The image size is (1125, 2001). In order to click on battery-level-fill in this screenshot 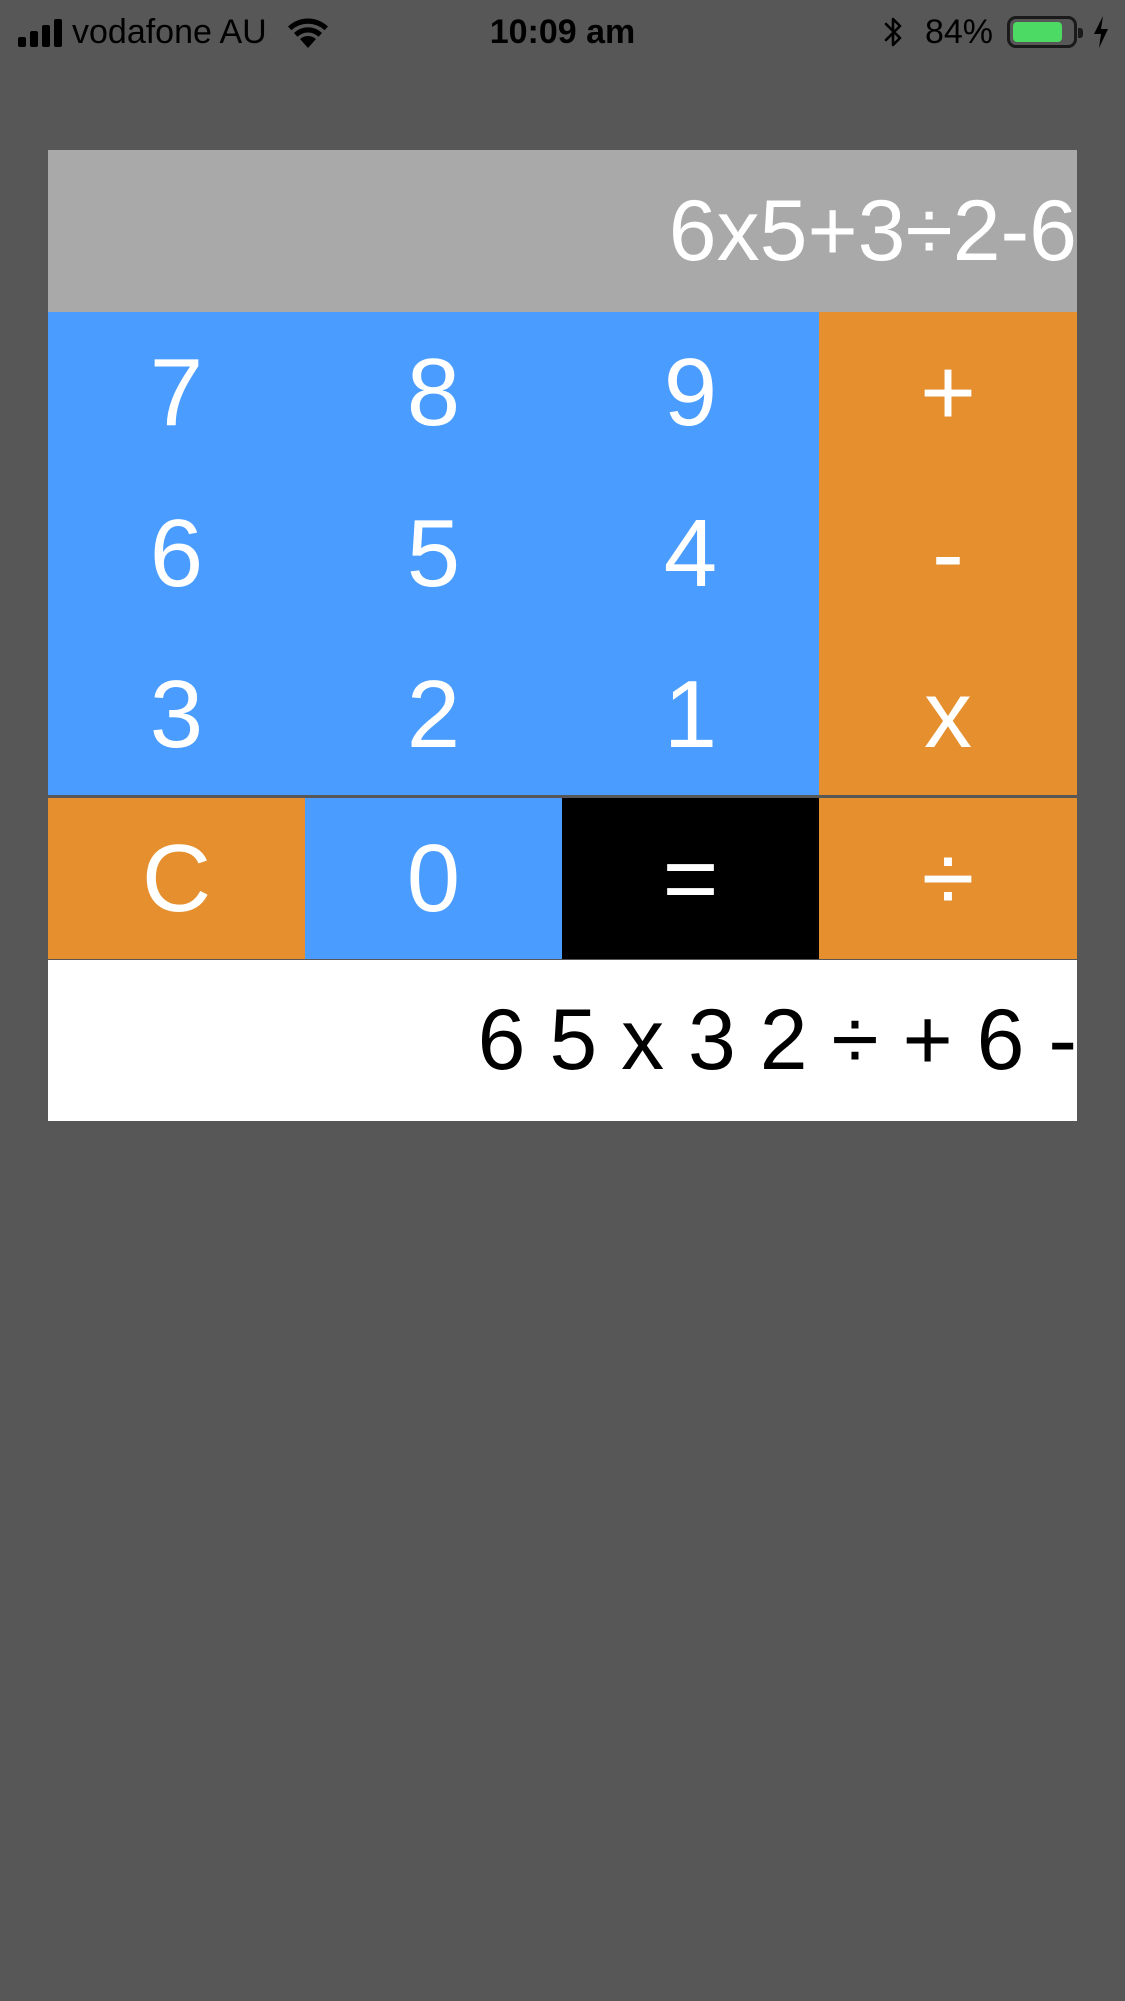, I will do `click(1037, 32)`.